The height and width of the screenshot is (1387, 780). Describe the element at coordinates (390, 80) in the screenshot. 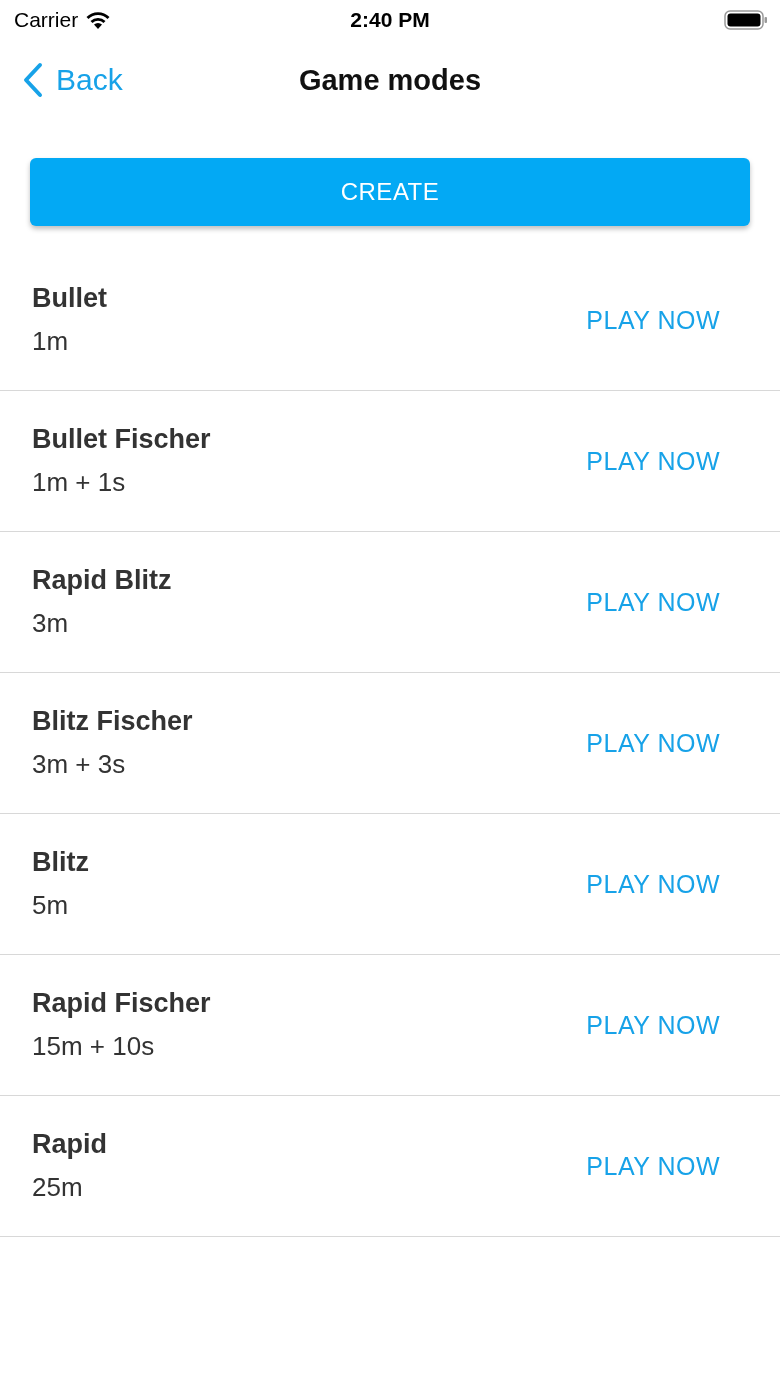

I see `screen-title: Game modes` at that location.